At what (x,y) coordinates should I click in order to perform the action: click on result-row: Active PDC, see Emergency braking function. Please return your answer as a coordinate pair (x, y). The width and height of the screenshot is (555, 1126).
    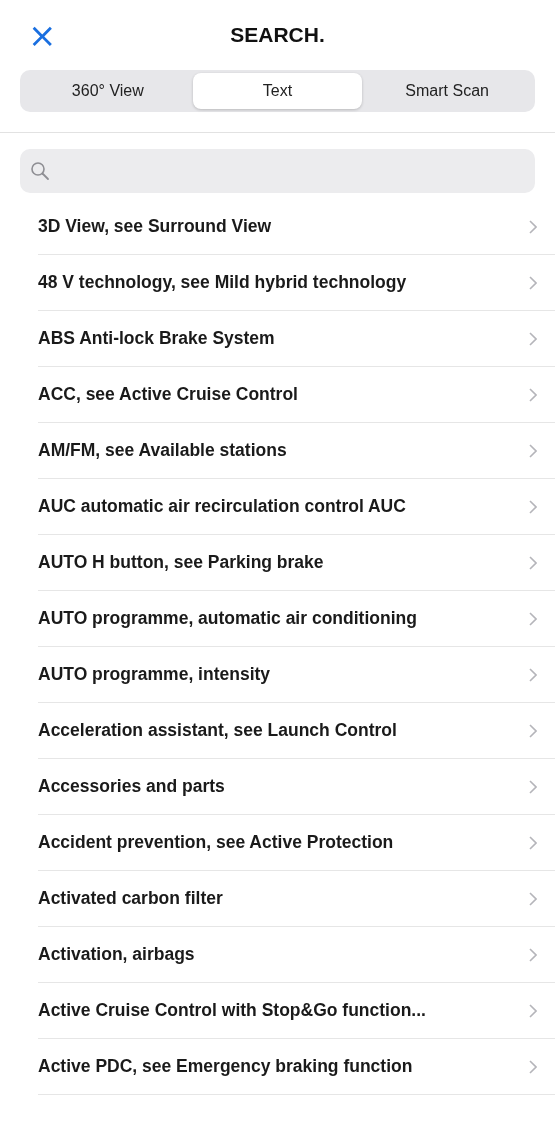
    Looking at the image, I should click on (296, 1067).